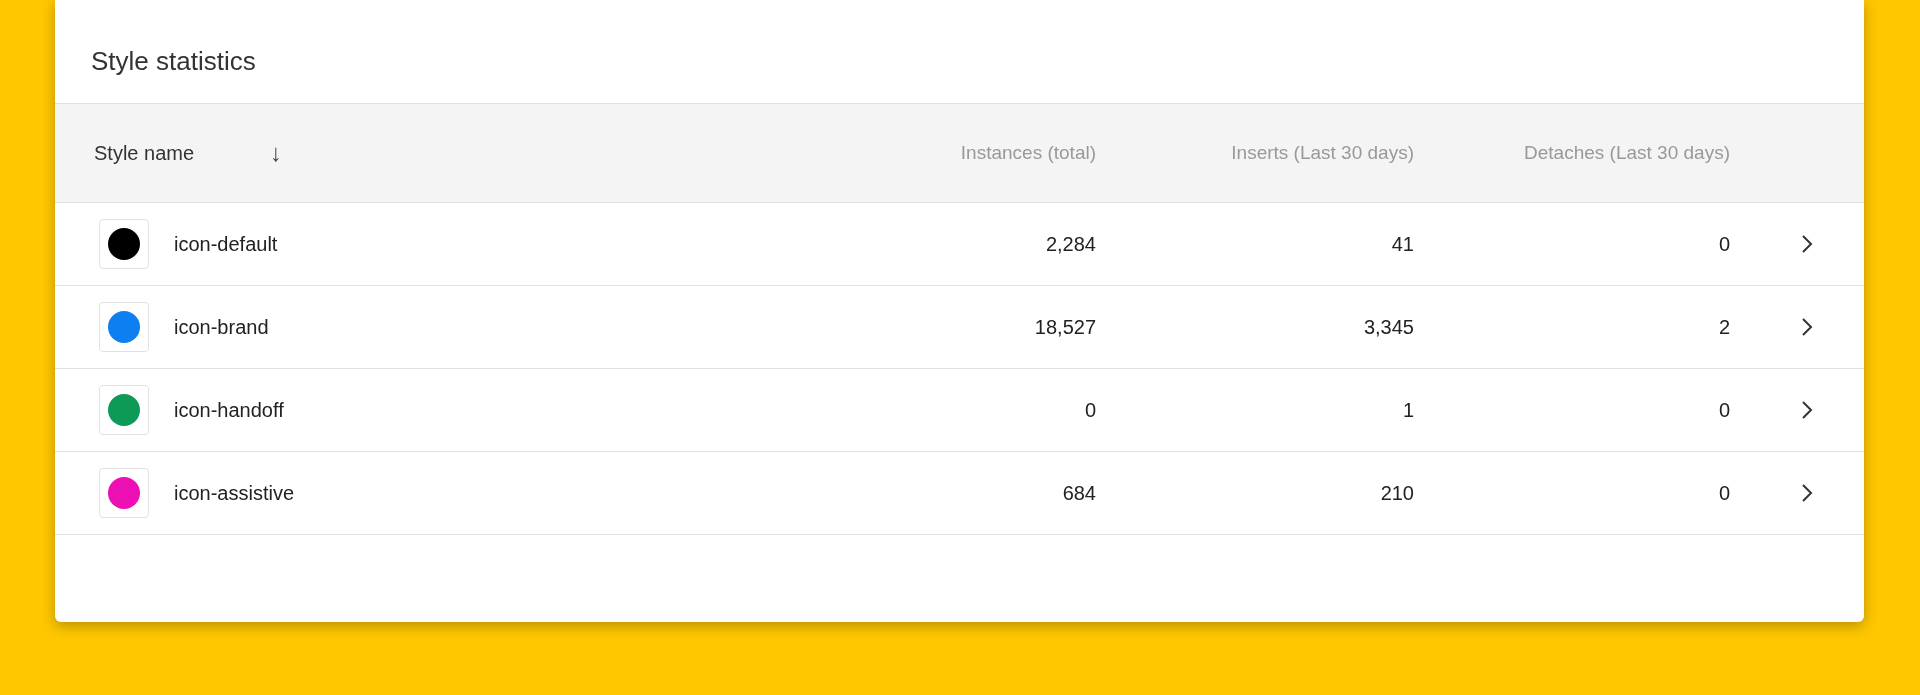 The image size is (1920, 695). Describe the element at coordinates (1028, 152) in the screenshot. I see `column-header: Instances (total)` at that location.